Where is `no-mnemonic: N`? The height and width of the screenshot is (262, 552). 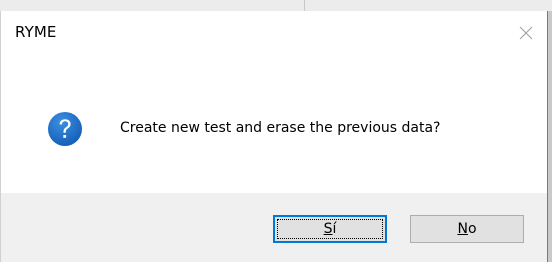
no-mnemonic: N is located at coordinates (462, 229).